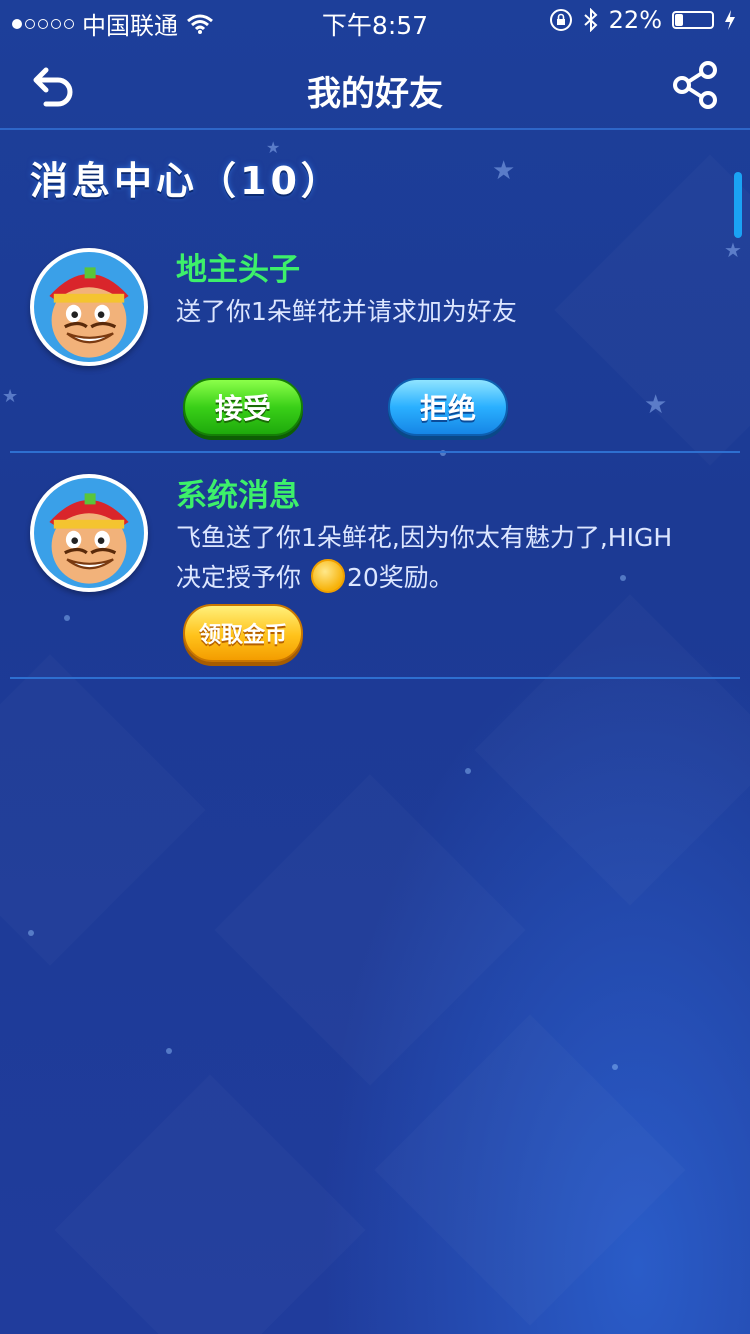 Image resolution: width=750 pixels, height=1334 pixels. Describe the element at coordinates (238, 270) in the screenshot. I see `sender-name: 地主头子` at that location.